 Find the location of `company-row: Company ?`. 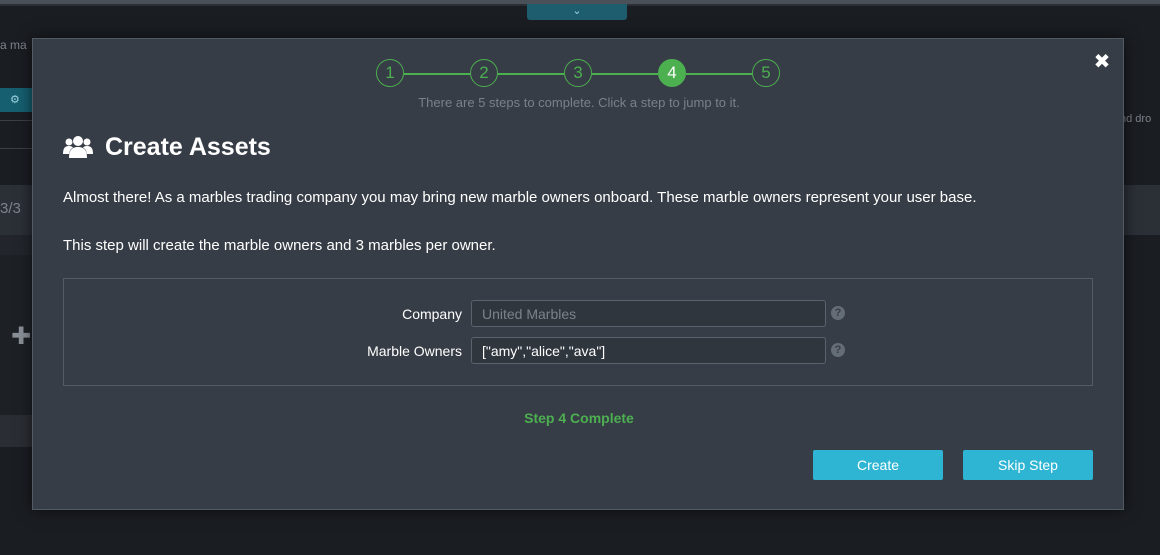

company-row: Company ? is located at coordinates (578, 314).